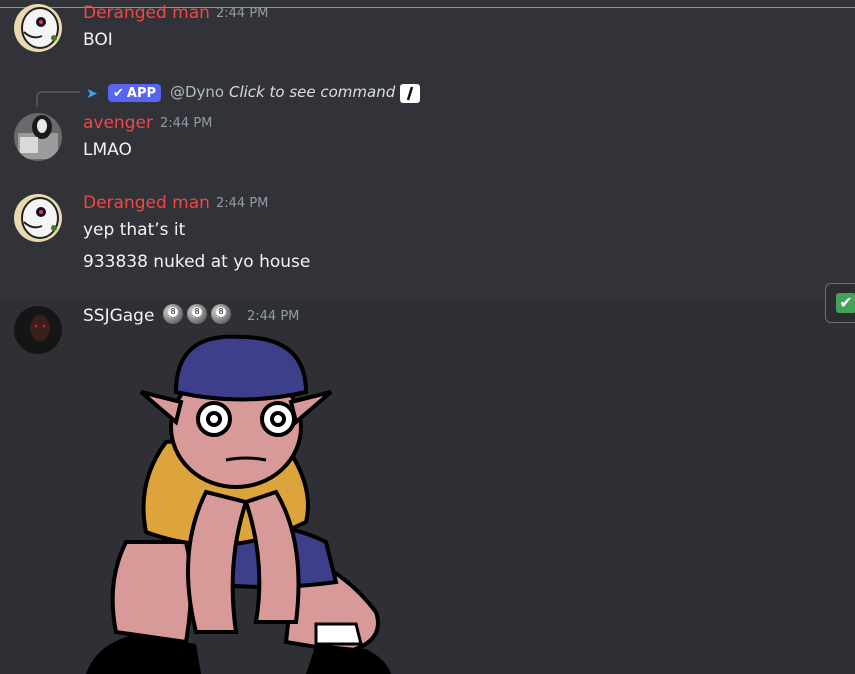  What do you see at coordinates (118, 316) in the screenshot?
I see `author-name: SSJGage` at bounding box center [118, 316].